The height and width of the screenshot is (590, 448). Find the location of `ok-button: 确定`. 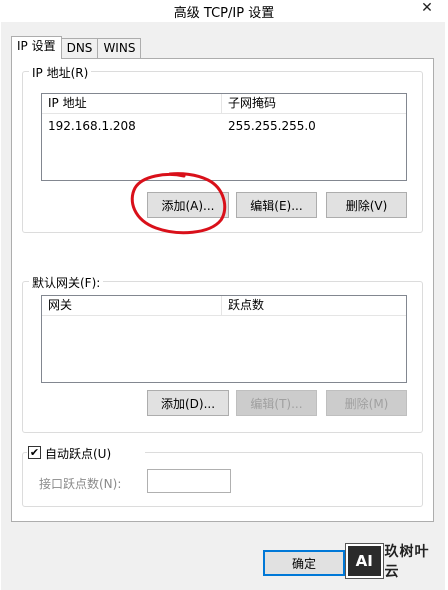

ok-button: 确定 is located at coordinates (304, 563).